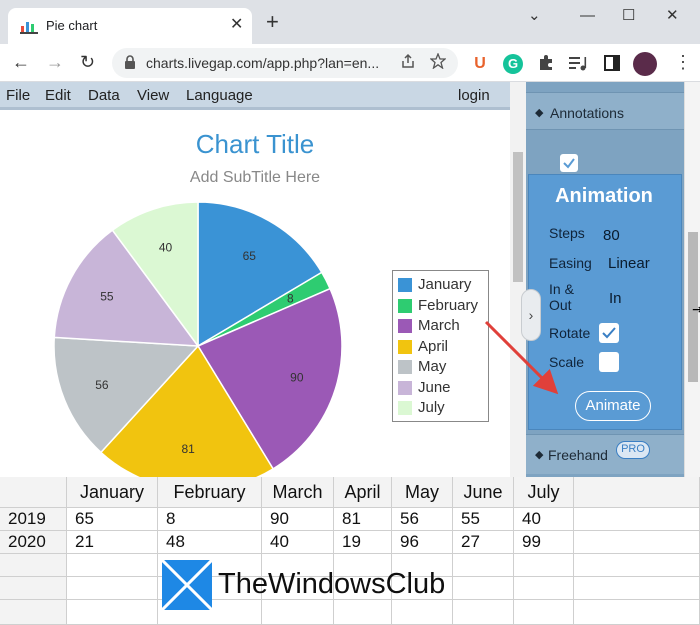 This screenshot has height=625, width=700. I want to click on back-button: ←, so click(21, 62).